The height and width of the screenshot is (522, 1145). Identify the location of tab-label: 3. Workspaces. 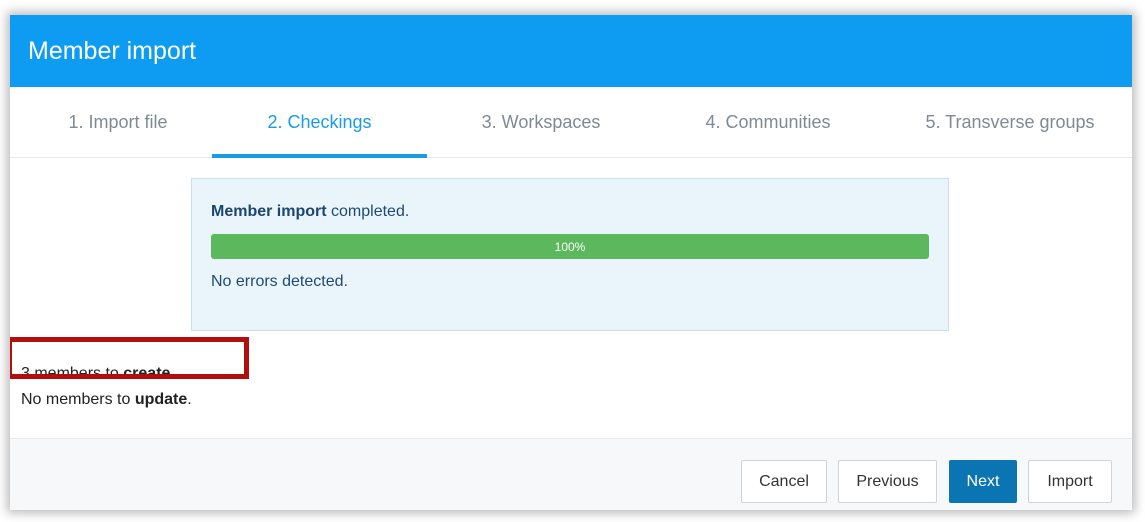
(541, 121).